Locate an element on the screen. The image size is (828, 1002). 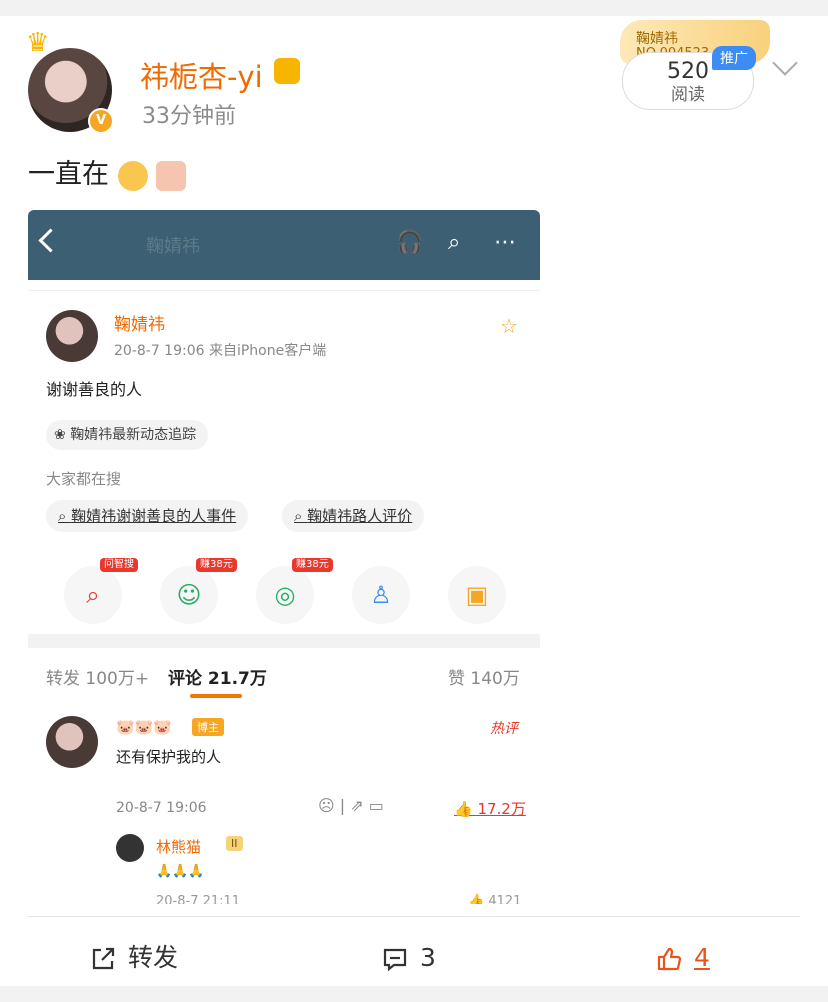
moments-share-icon: ◎ 赚38元 is located at coordinates (294, 591).